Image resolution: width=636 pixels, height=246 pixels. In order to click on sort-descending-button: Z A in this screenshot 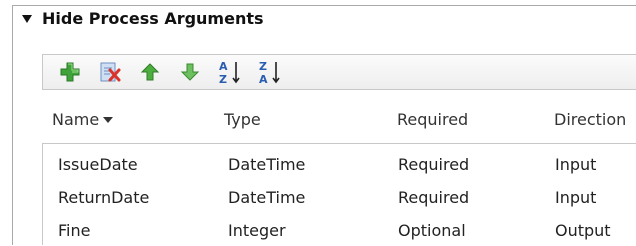, I will do `click(270, 72)`.